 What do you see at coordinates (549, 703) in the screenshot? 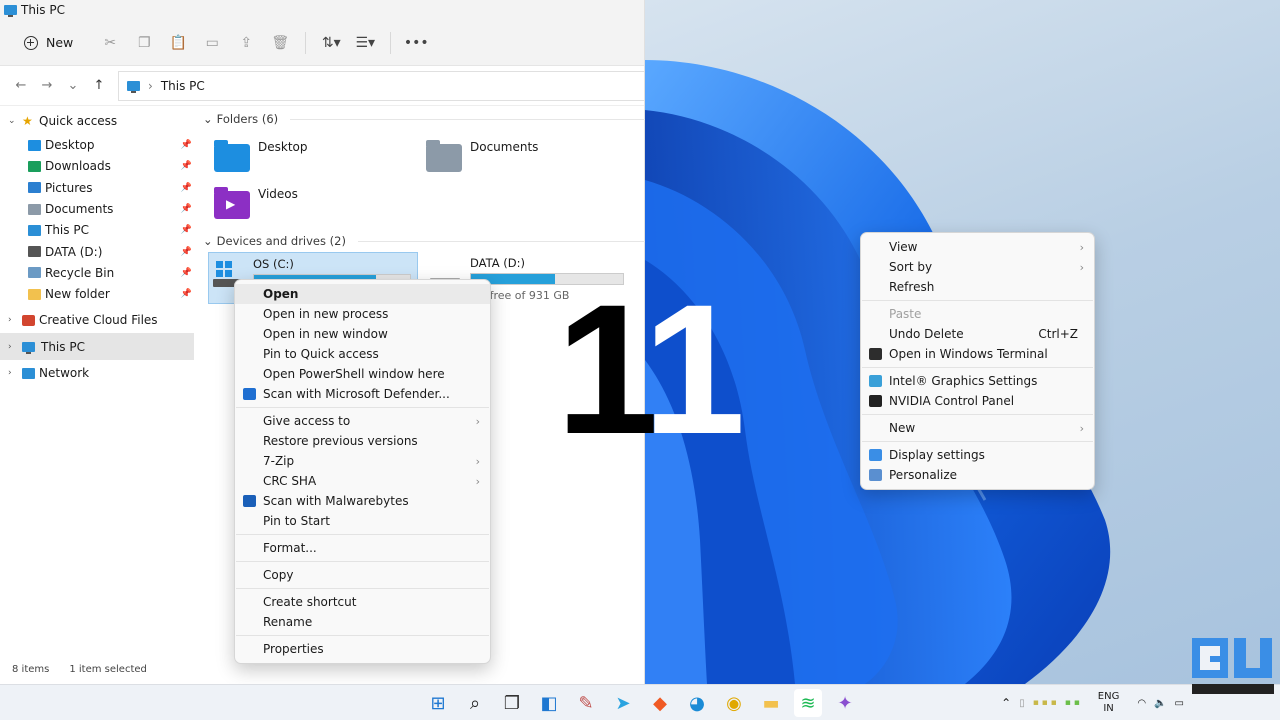
I see `widgets-icon: ◧` at bounding box center [549, 703].